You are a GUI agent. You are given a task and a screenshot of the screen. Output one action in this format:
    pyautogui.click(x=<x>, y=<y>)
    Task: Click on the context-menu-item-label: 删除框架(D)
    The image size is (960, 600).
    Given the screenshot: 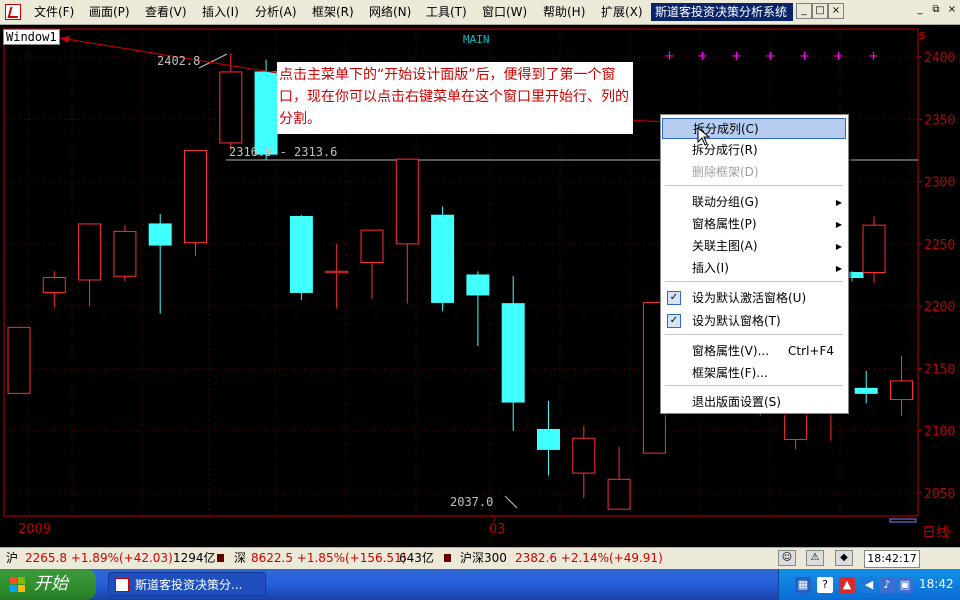 What is the action you would take?
    pyautogui.click(x=725, y=172)
    